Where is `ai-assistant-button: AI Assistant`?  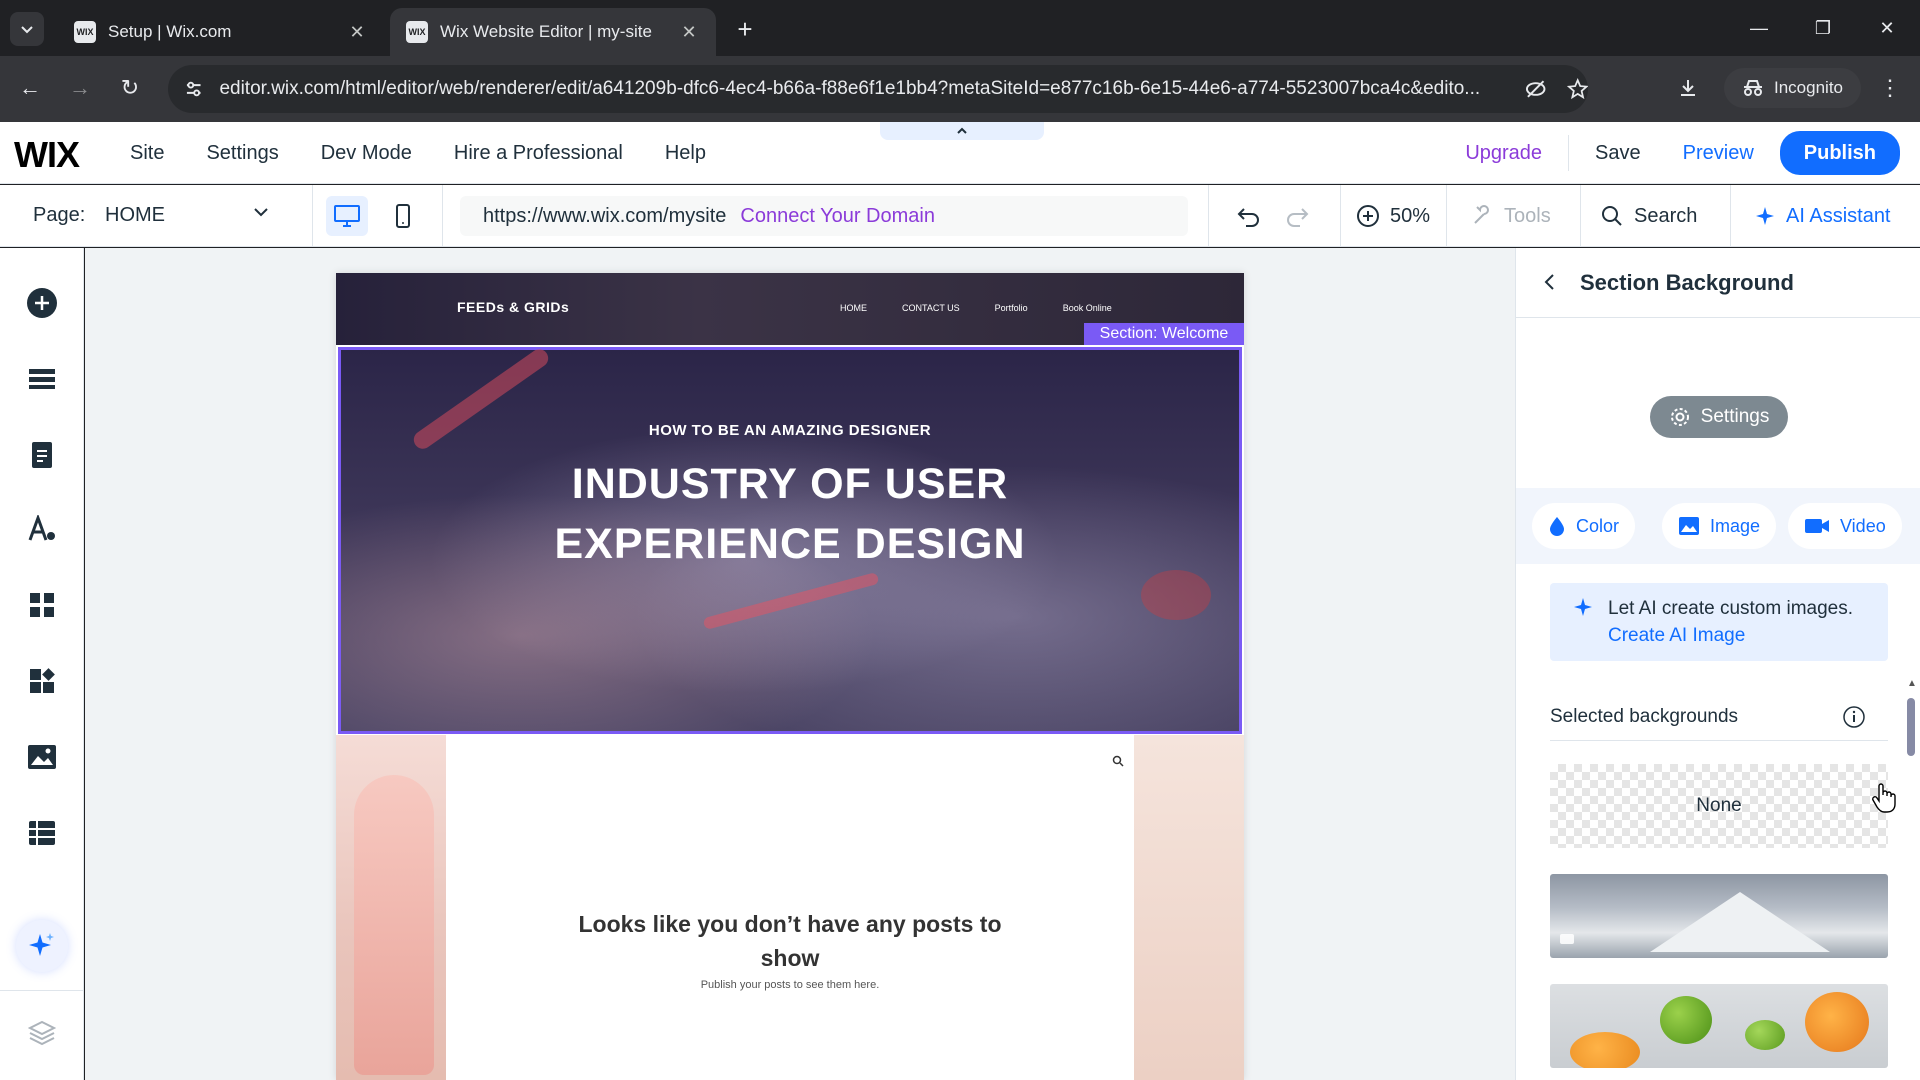
ai-assistant-button: AI Assistant is located at coordinates (1822, 216).